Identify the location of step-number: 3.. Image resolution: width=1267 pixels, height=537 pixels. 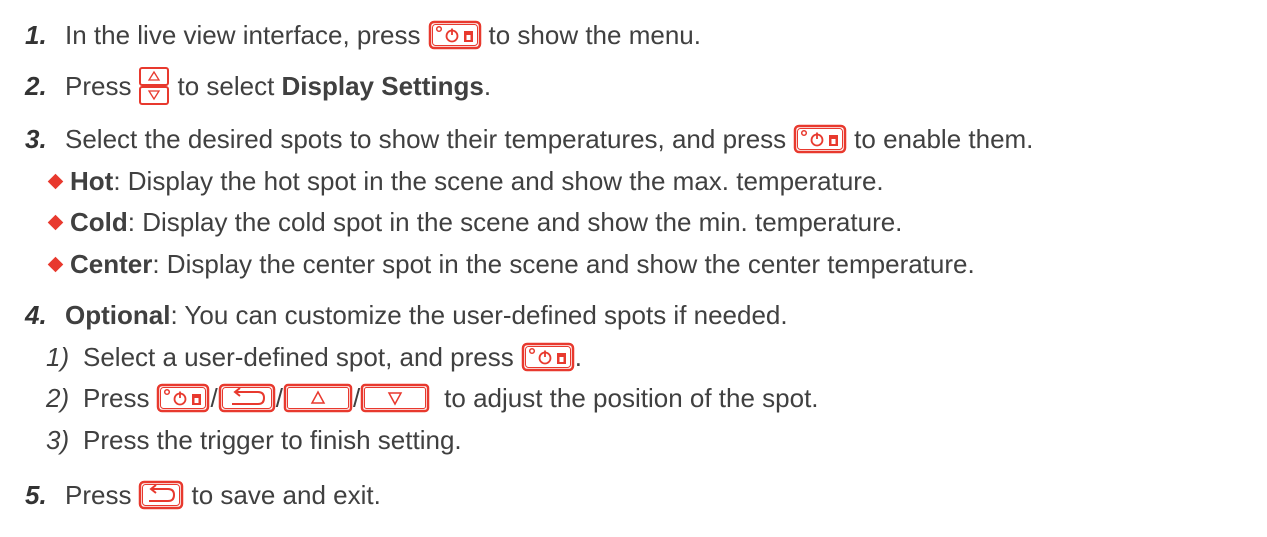
(36, 138).